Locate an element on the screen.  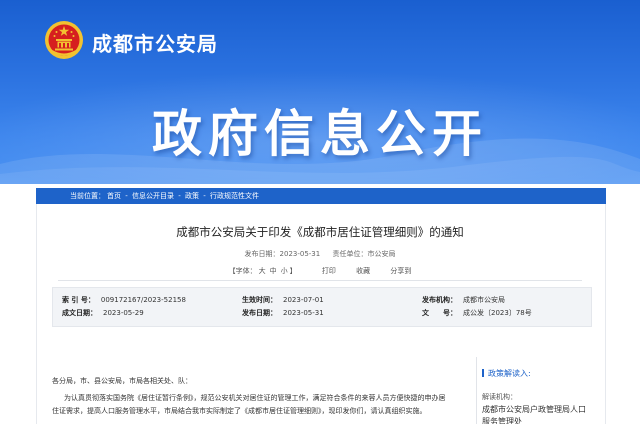
policy-interpretation-heading: 政策解读入: is located at coordinates (506, 373).